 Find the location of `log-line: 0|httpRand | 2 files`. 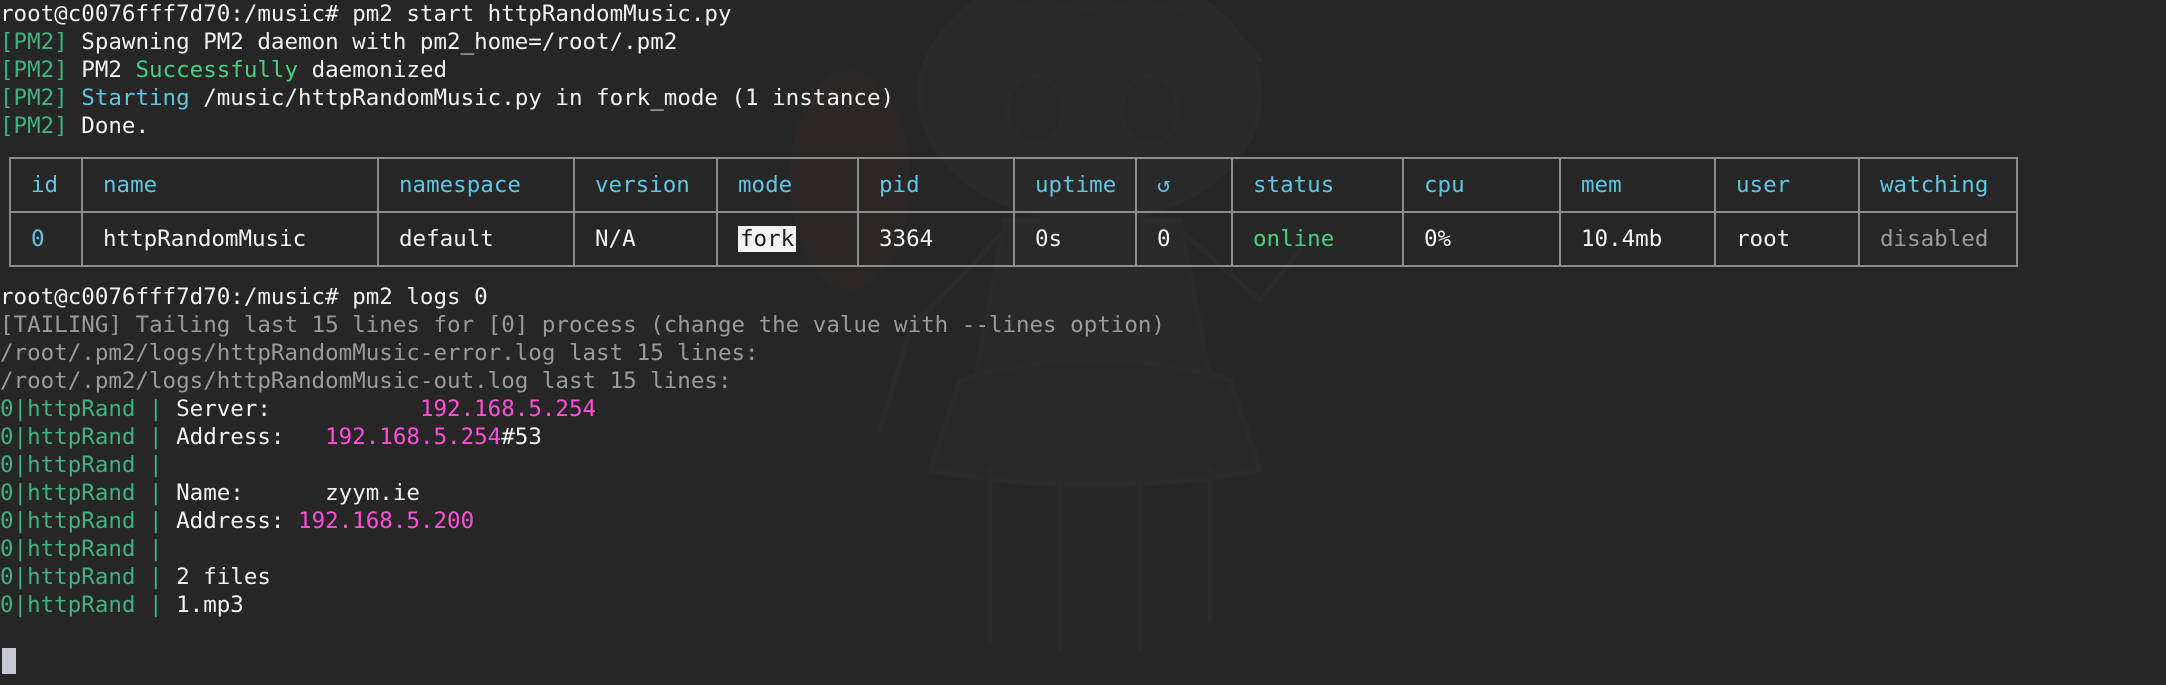

log-line: 0|httpRand | 2 files is located at coordinates (135, 577).